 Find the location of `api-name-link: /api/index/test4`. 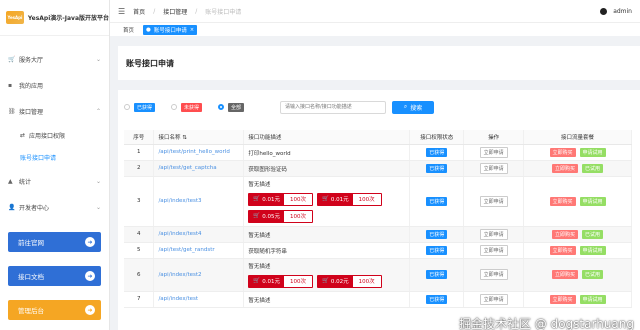

api-name-link: /api/index/test4 is located at coordinates (179, 234).